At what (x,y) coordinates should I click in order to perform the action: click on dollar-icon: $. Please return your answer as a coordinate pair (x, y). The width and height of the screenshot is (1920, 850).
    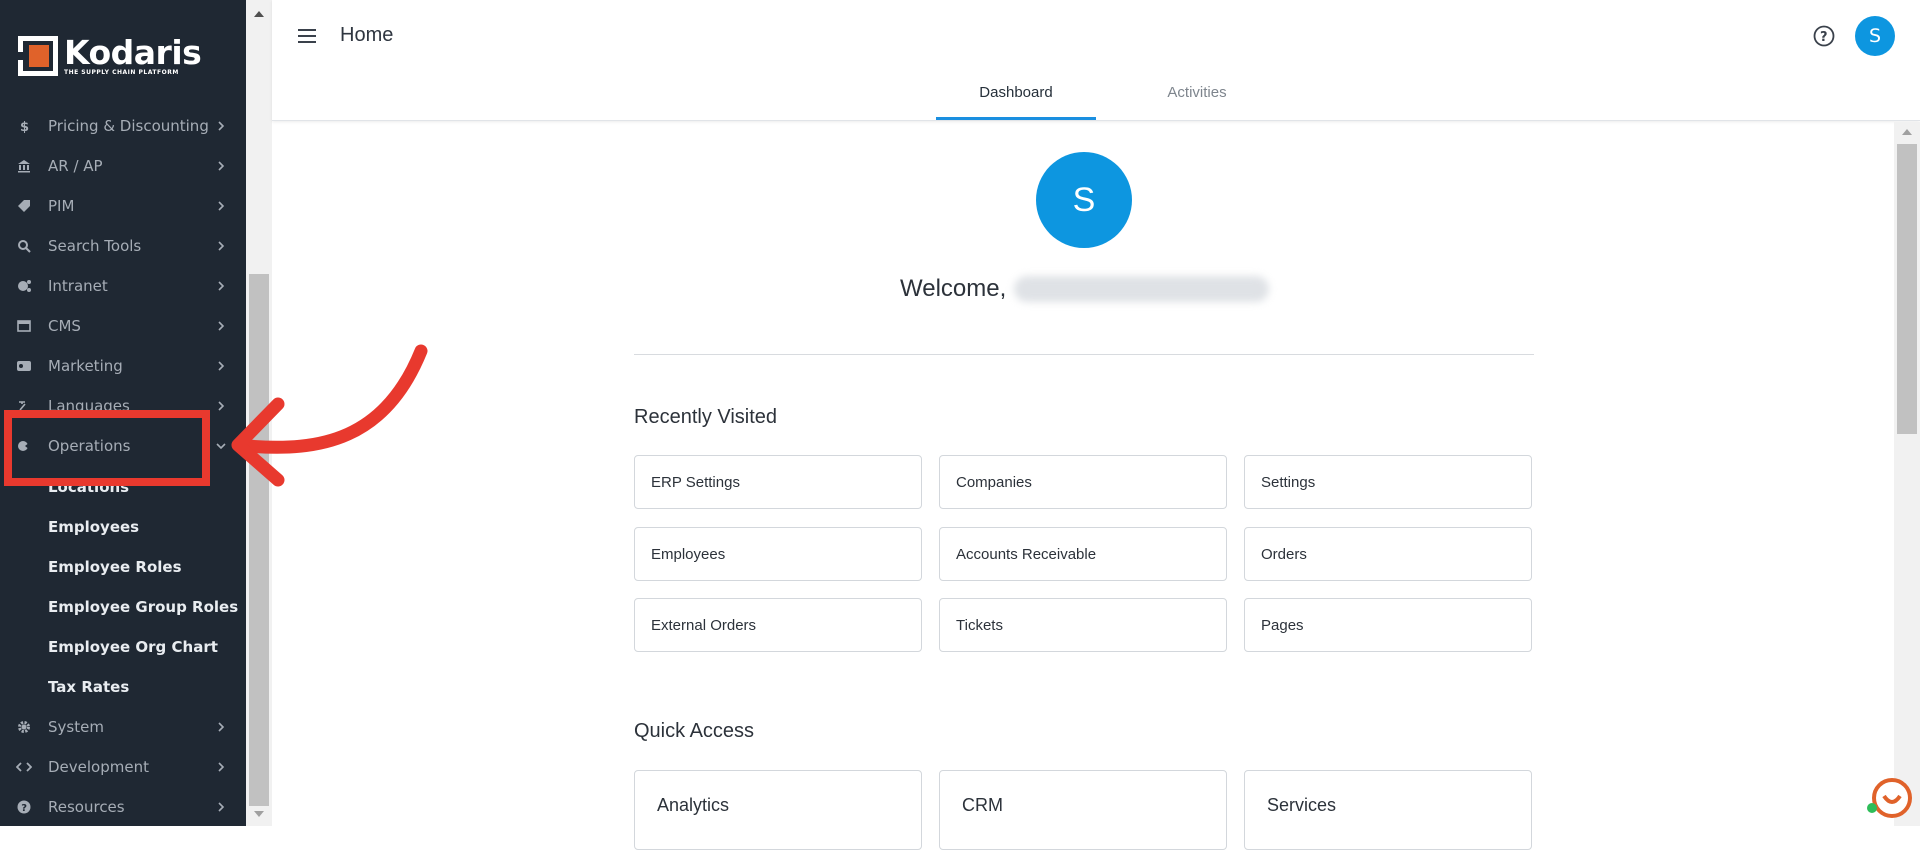
    Looking at the image, I should click on (24, 126).